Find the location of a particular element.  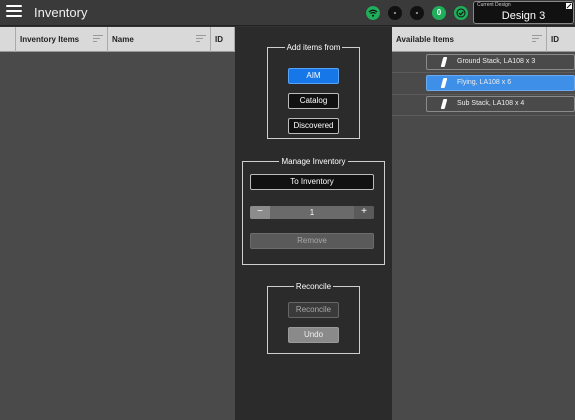

wifi-icon is located at coordinates (373, 13).